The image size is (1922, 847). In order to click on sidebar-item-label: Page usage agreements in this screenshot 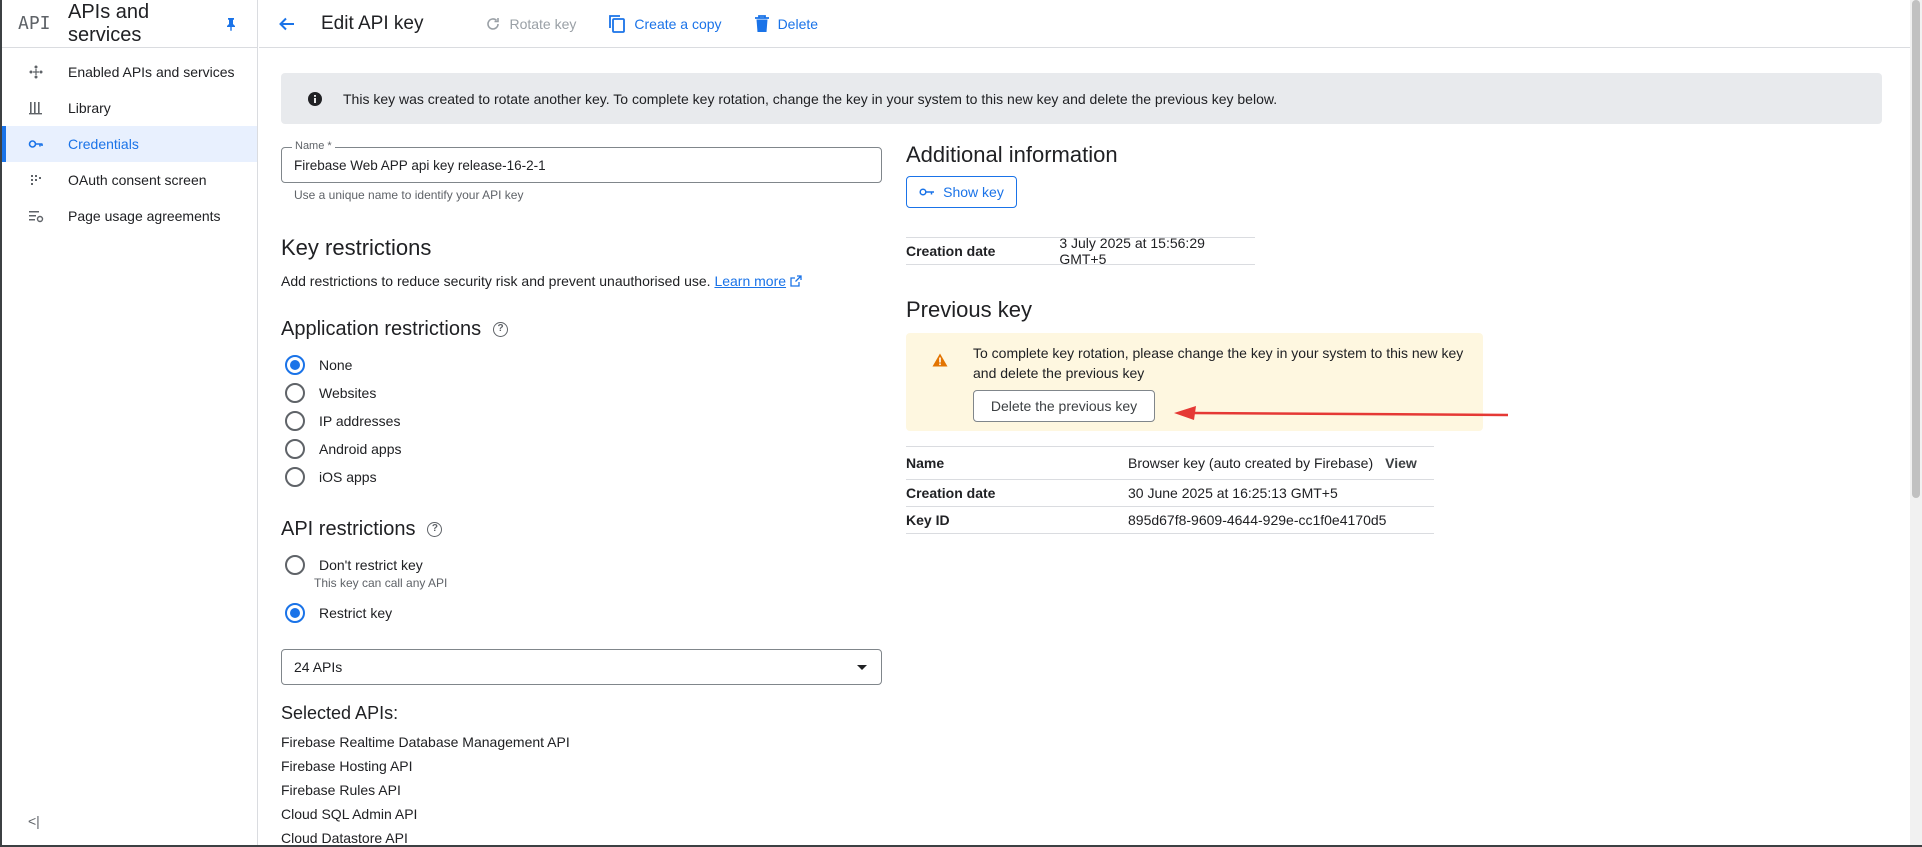, I will do `click(144, 216)`.